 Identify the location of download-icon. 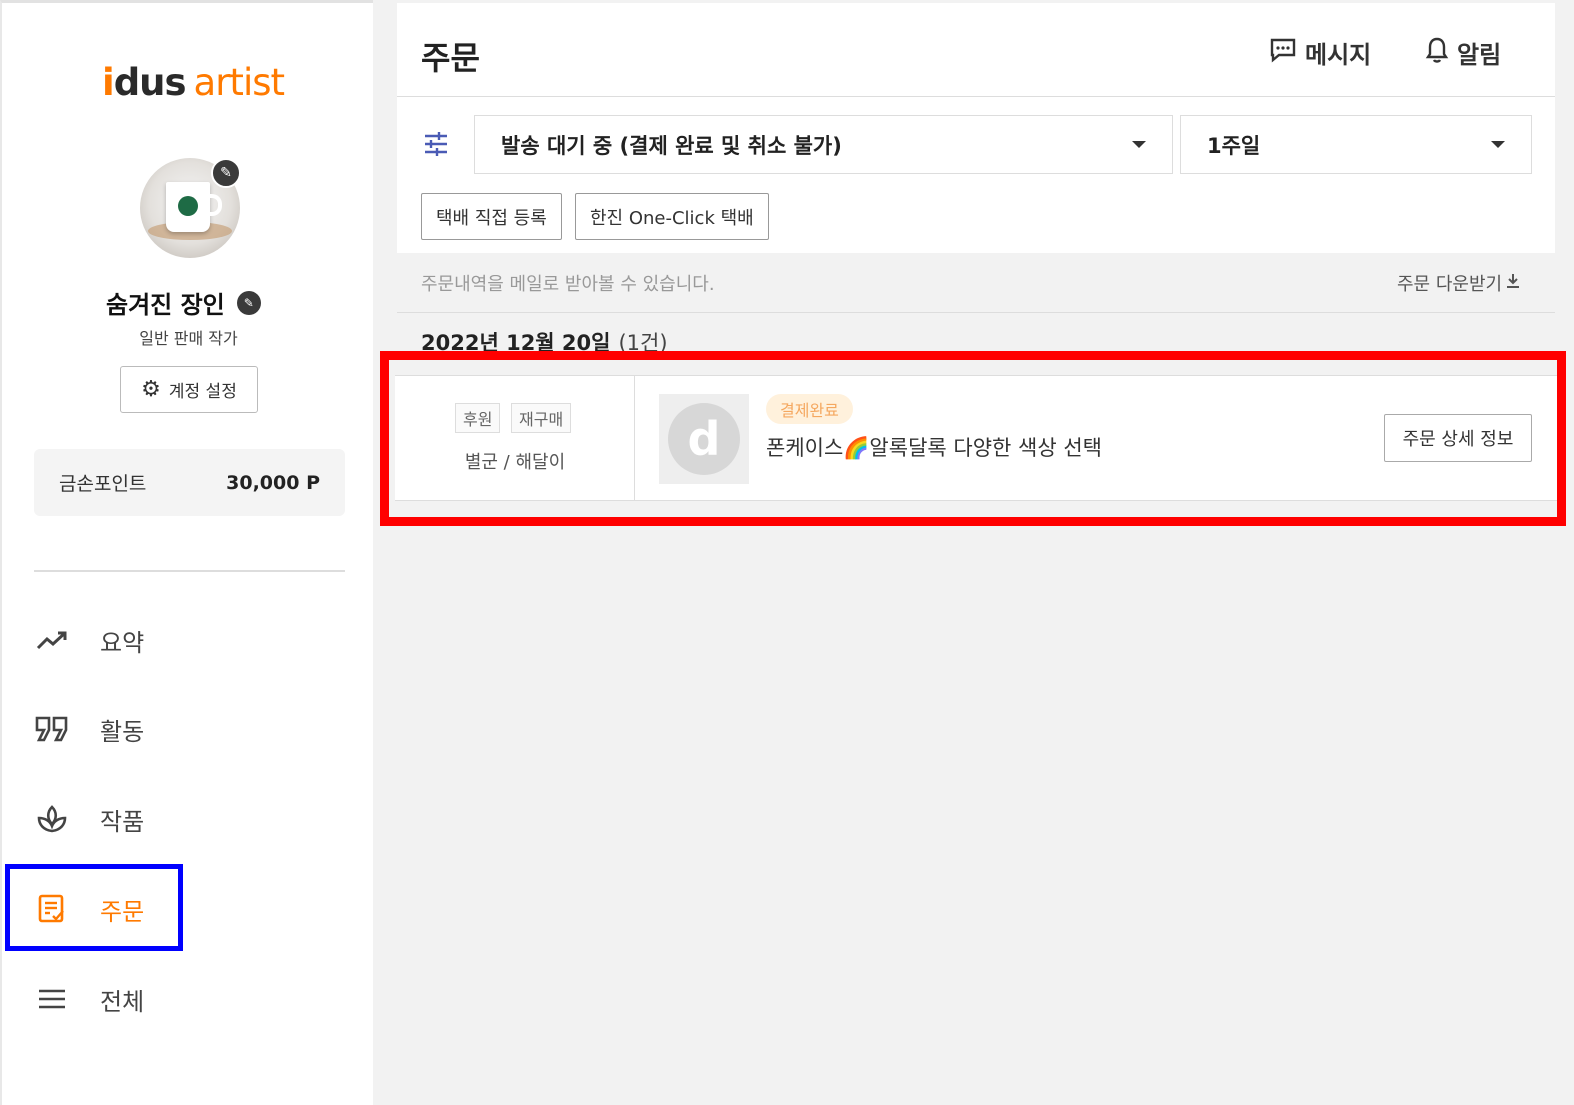
(1513, 283).